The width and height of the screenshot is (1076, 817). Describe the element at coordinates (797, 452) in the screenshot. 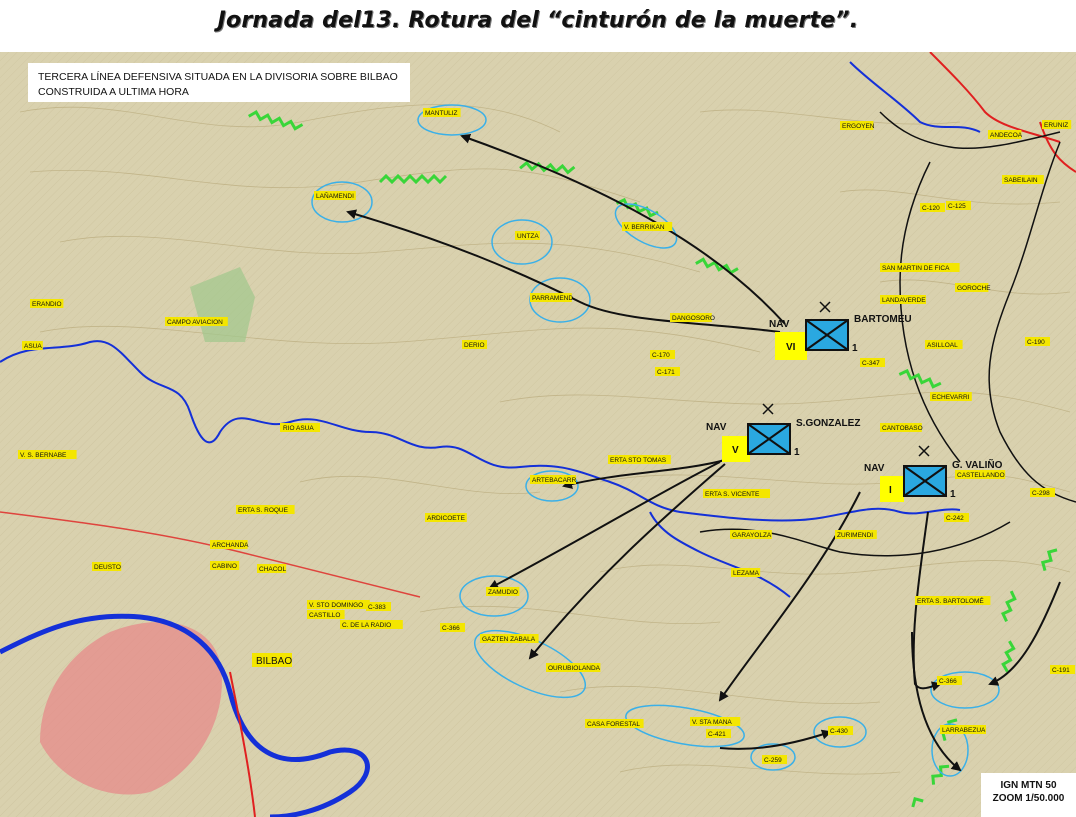

I see `unit-v-brigade: 1` at that location.